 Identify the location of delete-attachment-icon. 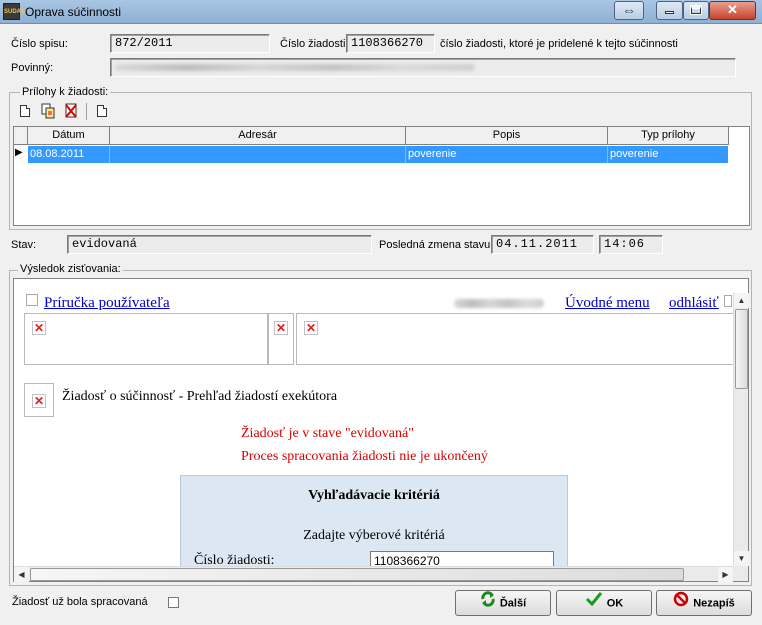
(71, 111).